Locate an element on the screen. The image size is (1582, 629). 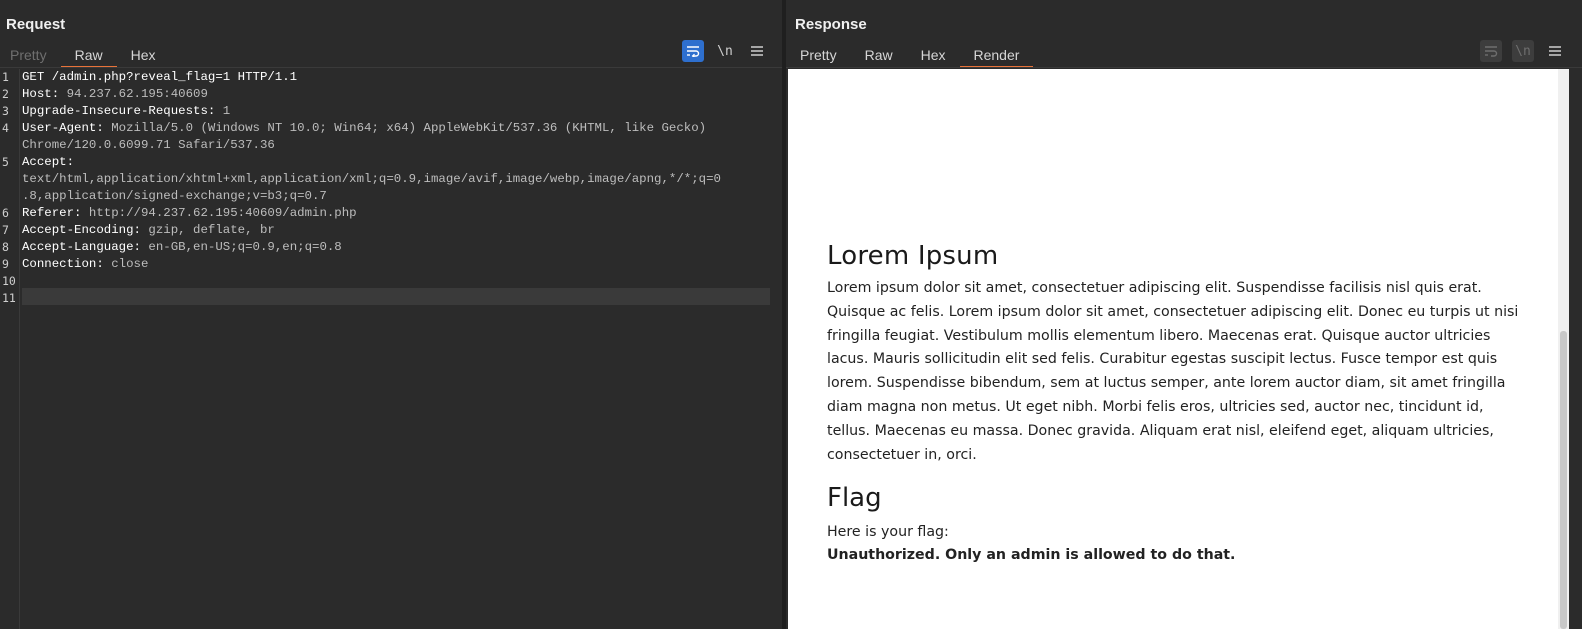
response-tab-render: Render is located at coordinates (996, 56).